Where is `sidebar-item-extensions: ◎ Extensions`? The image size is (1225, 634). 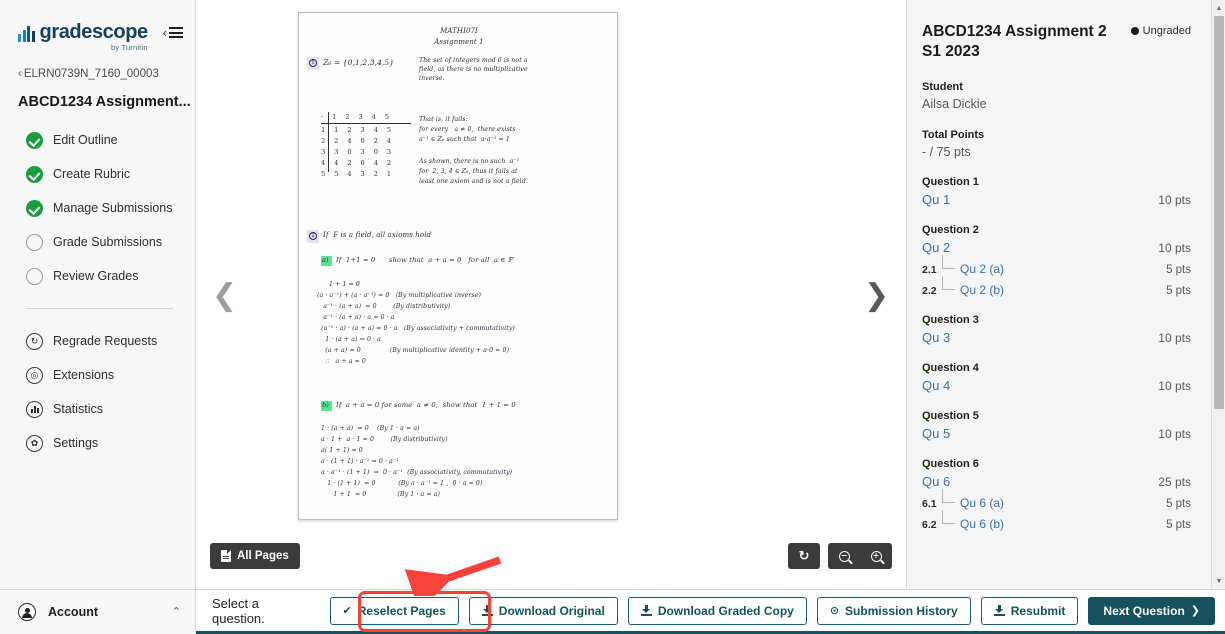 sidebar-item-extensions: ◎ Extensions is located at coordinates (97, 375).